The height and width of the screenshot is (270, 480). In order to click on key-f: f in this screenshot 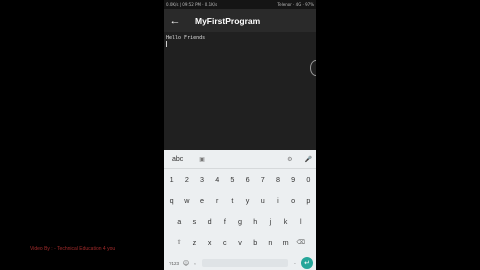, I will do `click(224, 221)`.